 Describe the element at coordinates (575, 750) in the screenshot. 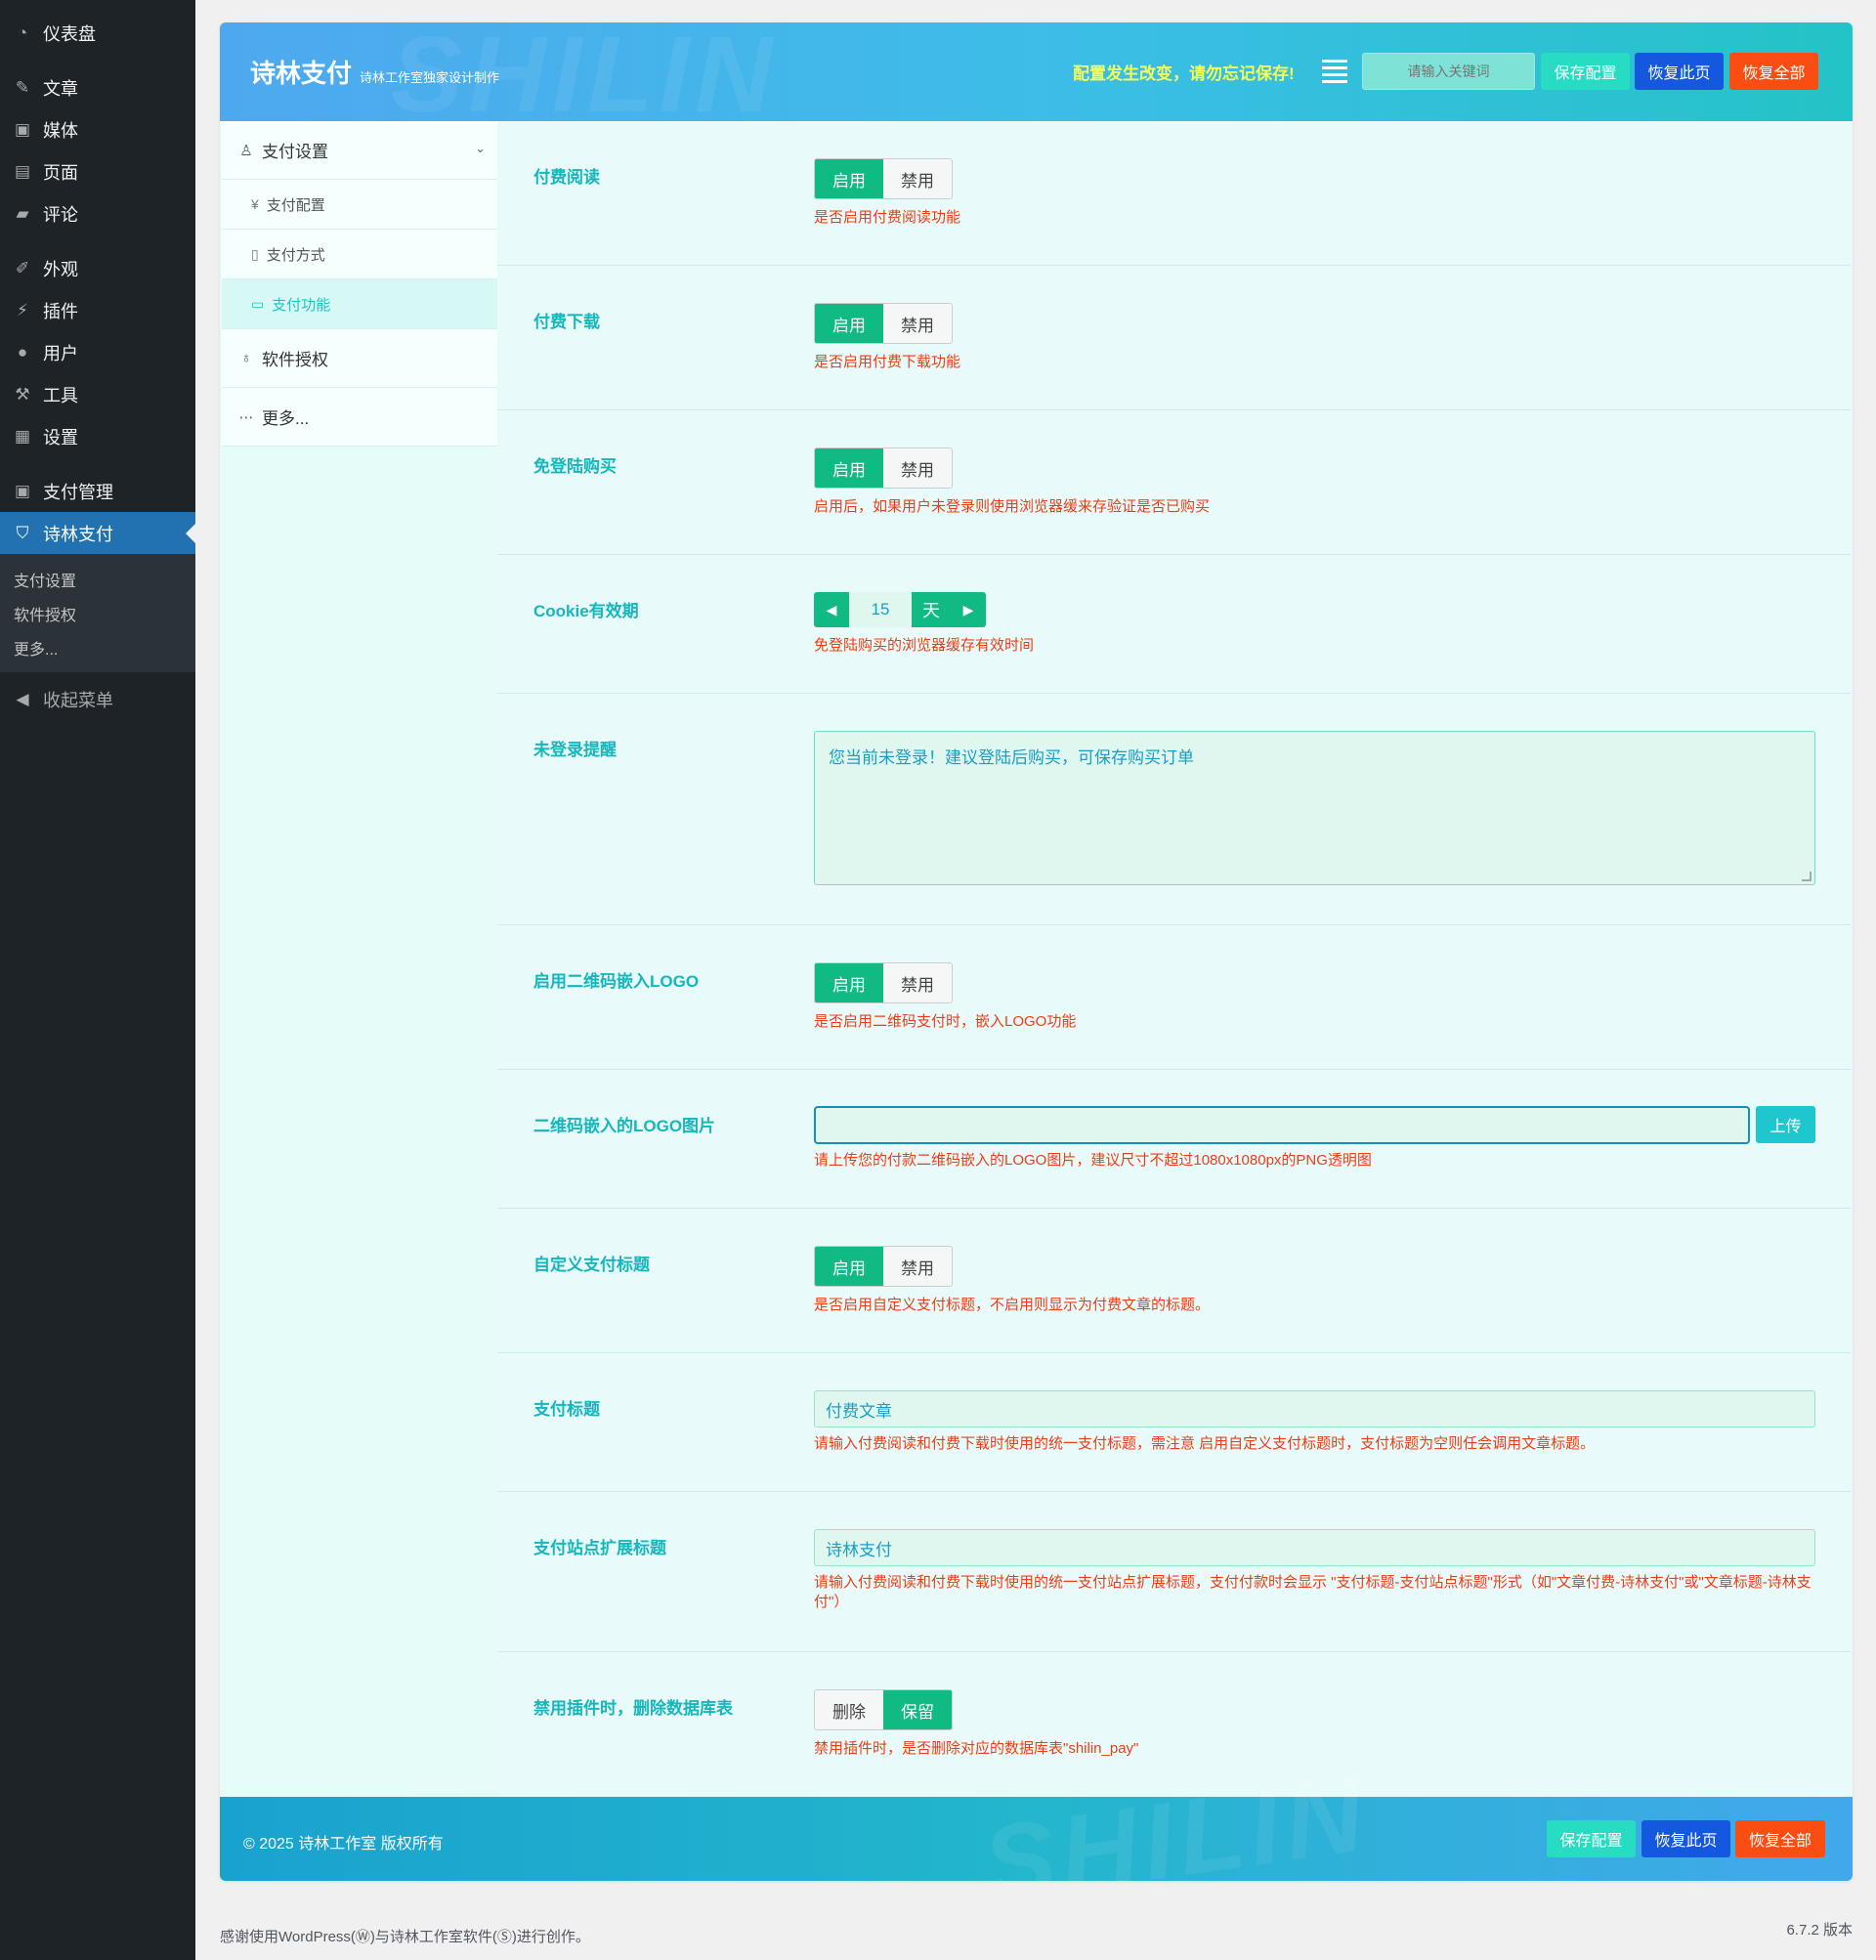

I see `field-label: 未登录提醒` at that location.